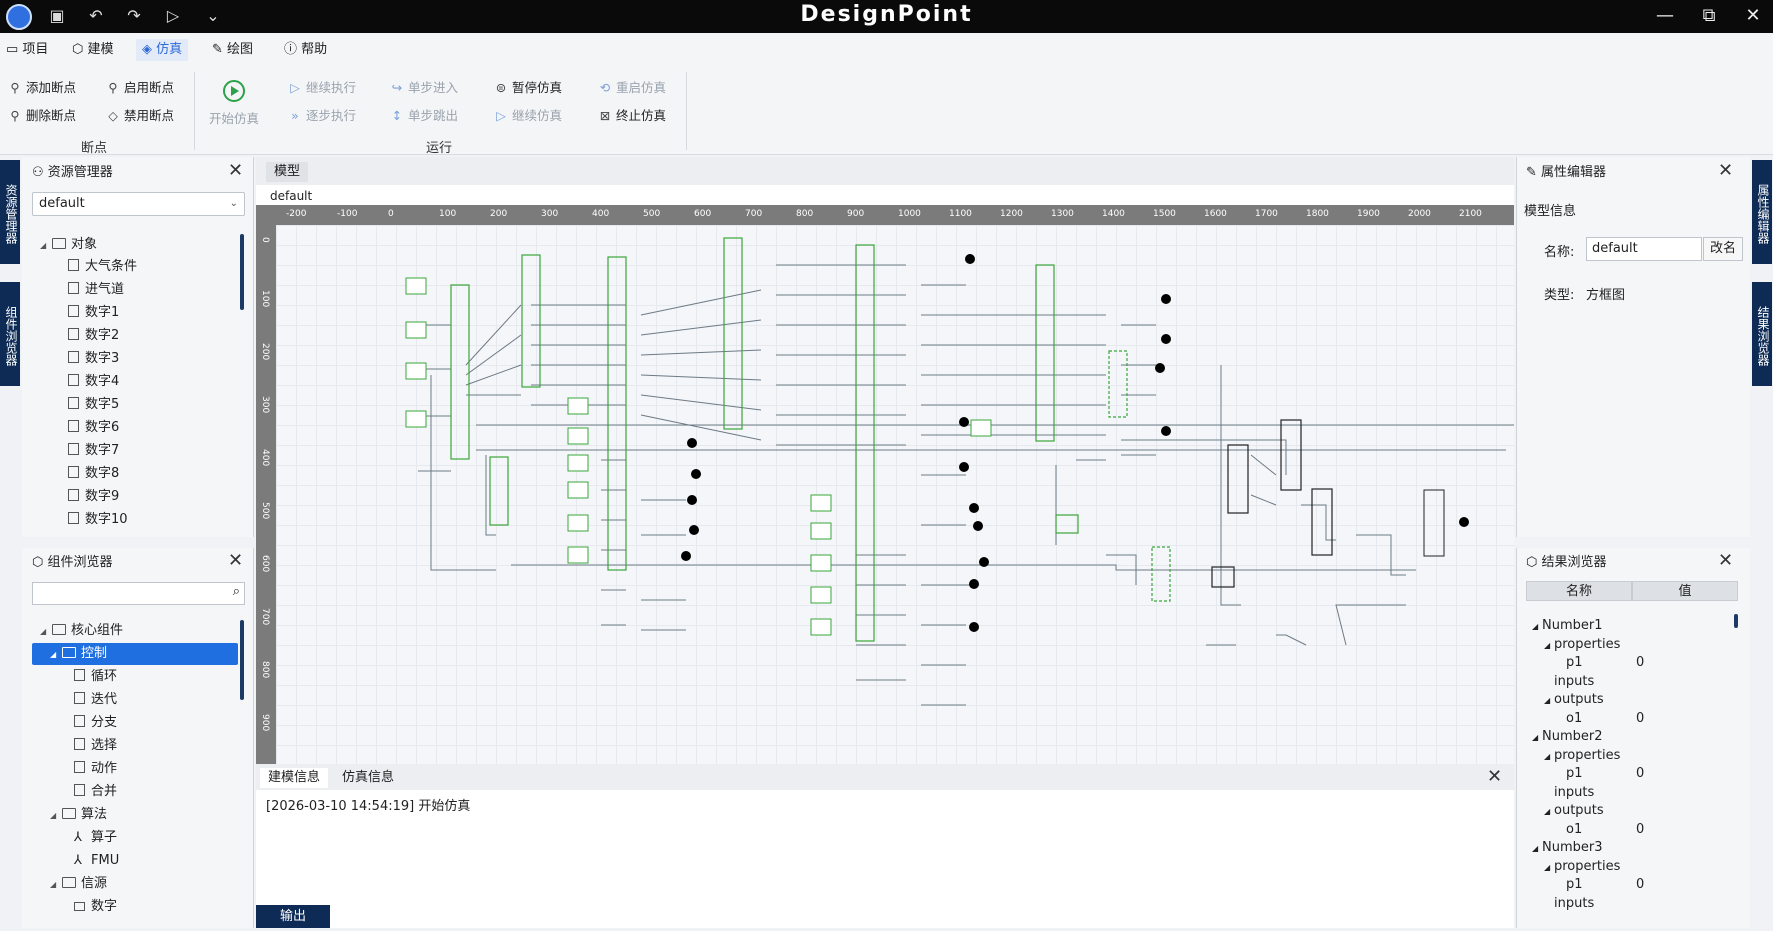 Image resolution: width=1773 pixels, height=931 pixels. What do you see at coordinates (138, 593) in the screenshot?
I see `component-search-input: ⌕` at bounding box center [138, 593].